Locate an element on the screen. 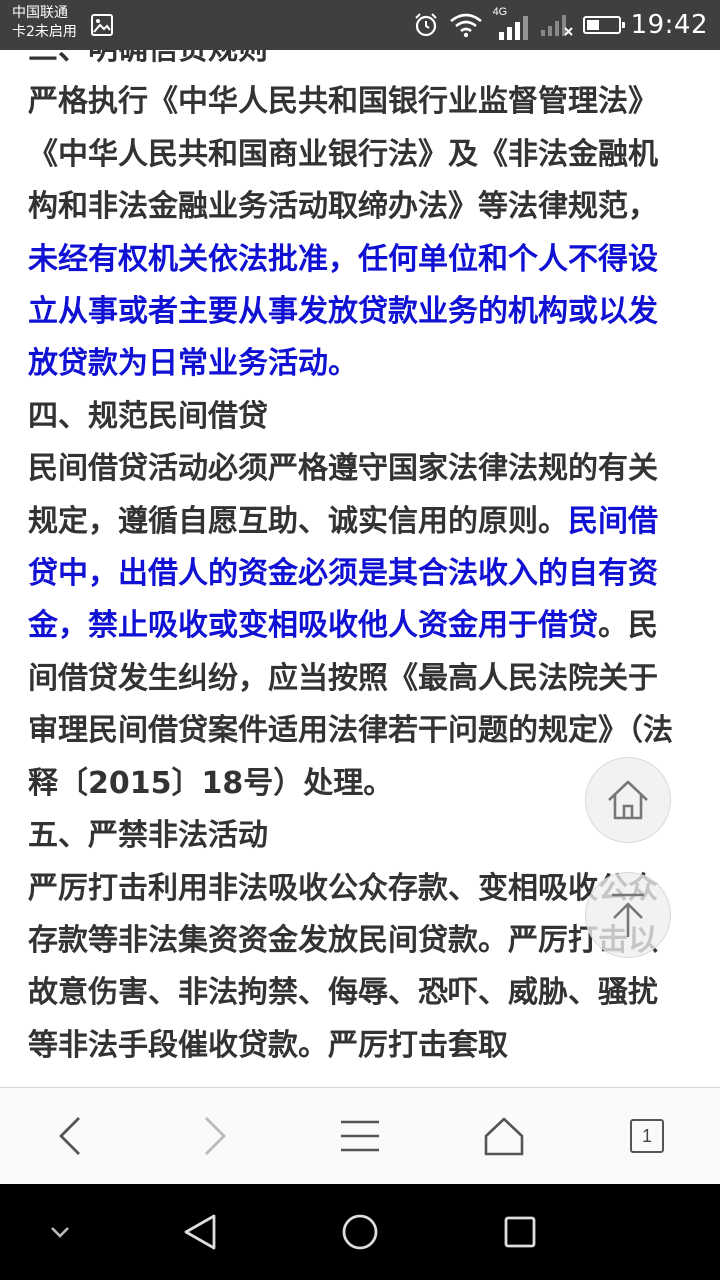  wifi-icon is located at coordinates (465, 25).